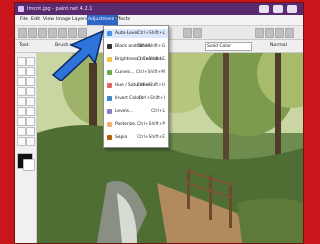 This screenshot has height=244, width=320. What do you see at coordinates (259, 33) in the screenshot?
I see `tools-window-icon` at bounding box center [259, 33].